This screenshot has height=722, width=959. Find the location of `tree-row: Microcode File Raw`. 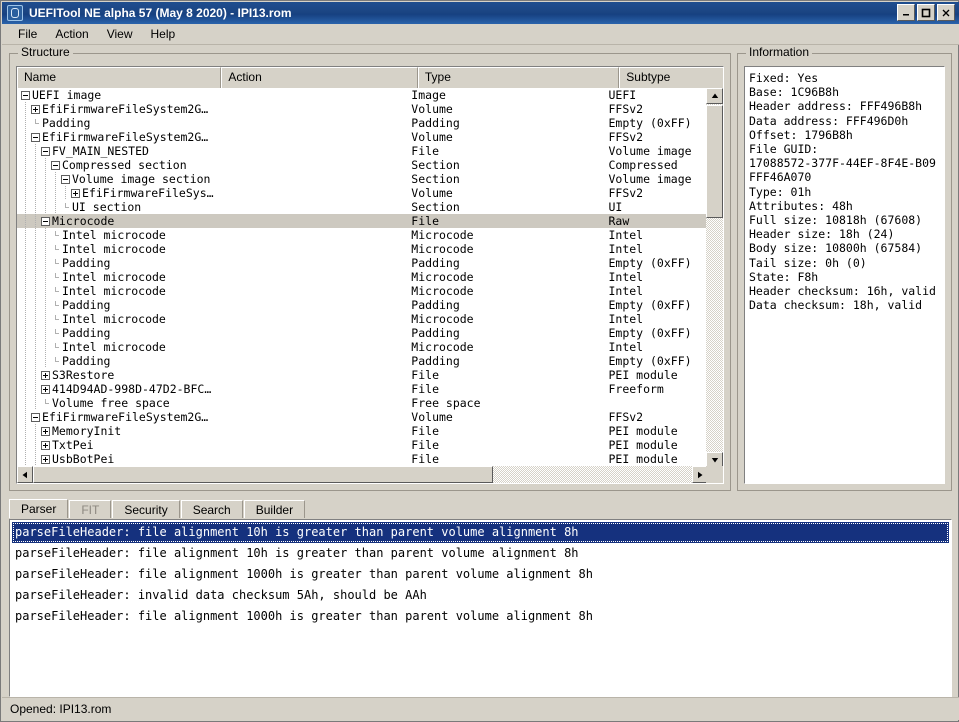

tree-row: Microcode File Raw is located at coordinates (362, 221).